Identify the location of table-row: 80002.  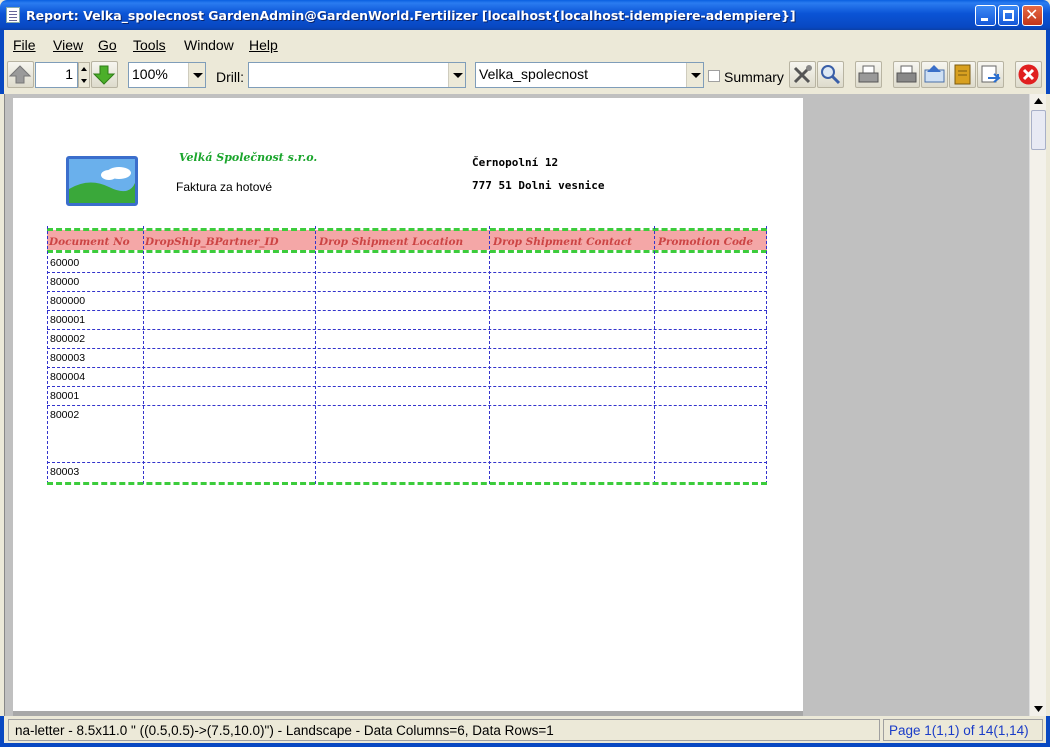
(64, 415).